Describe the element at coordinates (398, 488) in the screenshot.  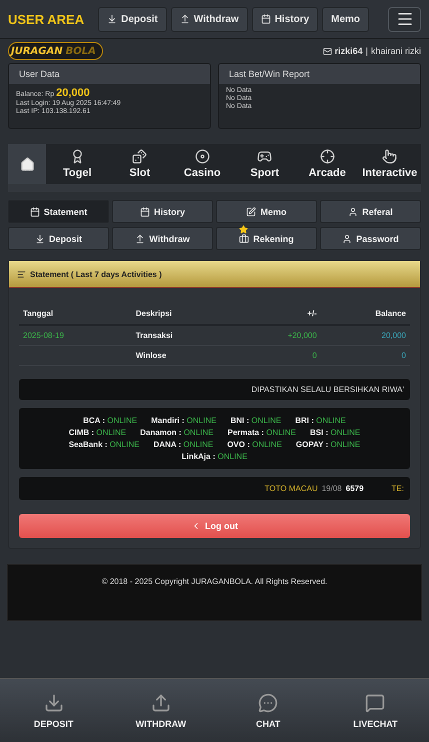
I see `market-name: TE:` at that location.